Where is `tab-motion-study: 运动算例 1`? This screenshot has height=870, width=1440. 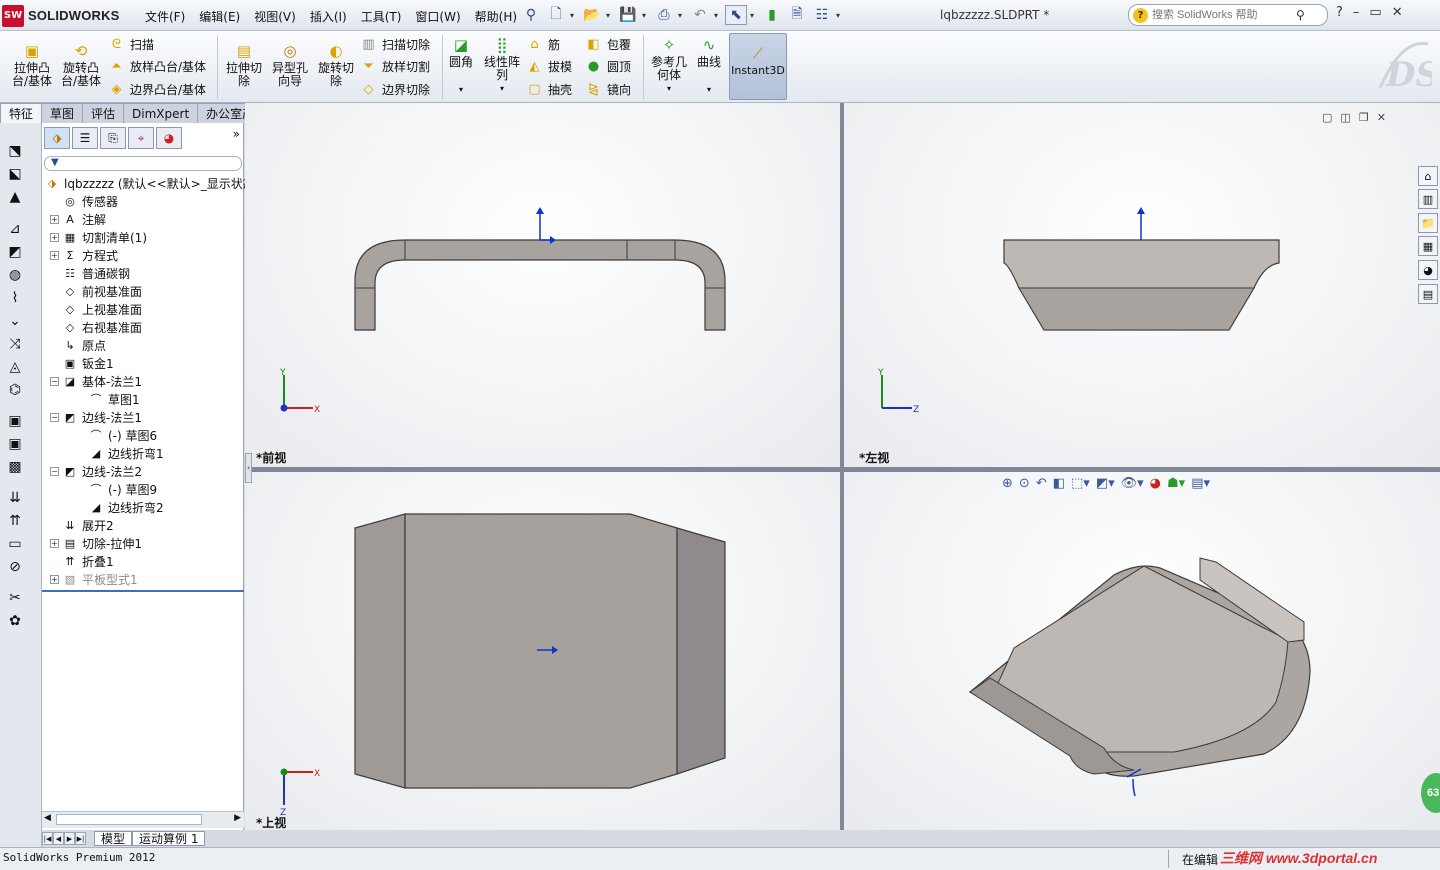 tab-motion-study: 运动算例 1 is located at coordinates (169, 838).